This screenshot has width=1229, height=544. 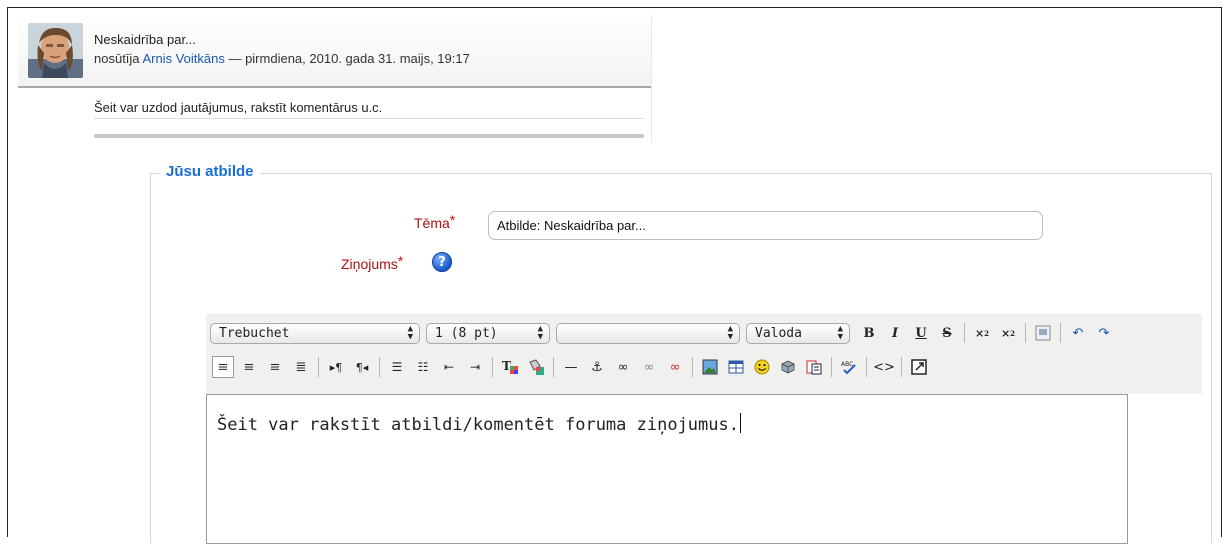 What do you see at coordinates (788, 367) in the screenshot?
I see `media-icon` at bounding box center [788, 367].